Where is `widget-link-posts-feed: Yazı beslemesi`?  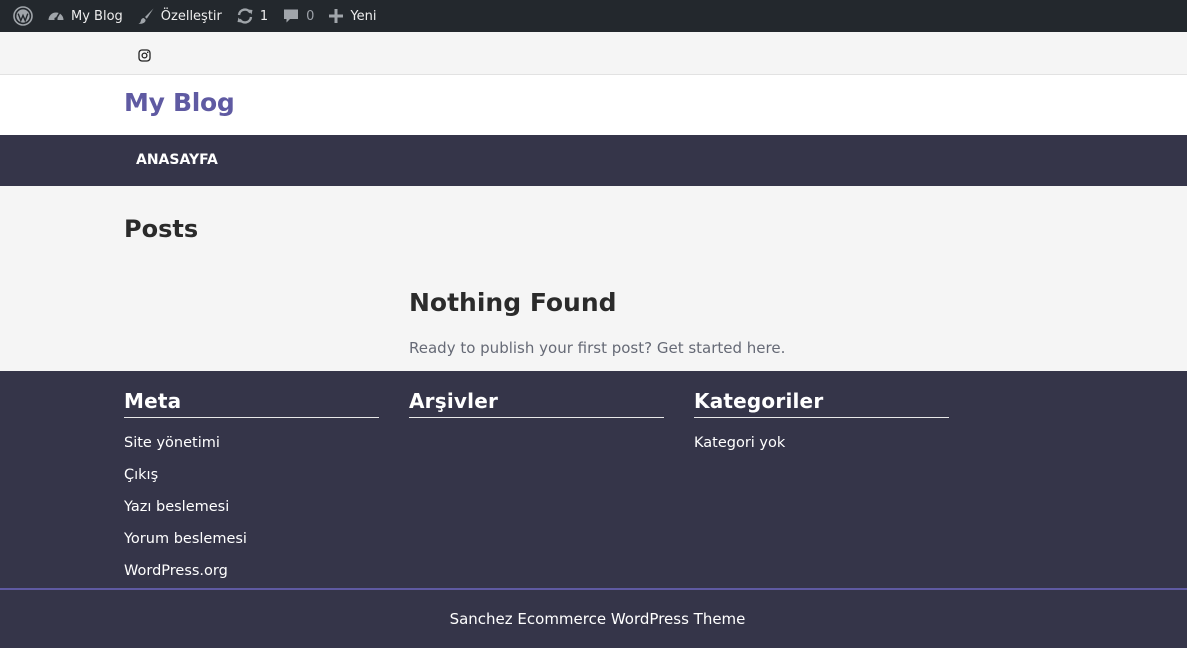 widget-link-posts-feed: Yazı beslemesi is located at coordinates (251, 513).